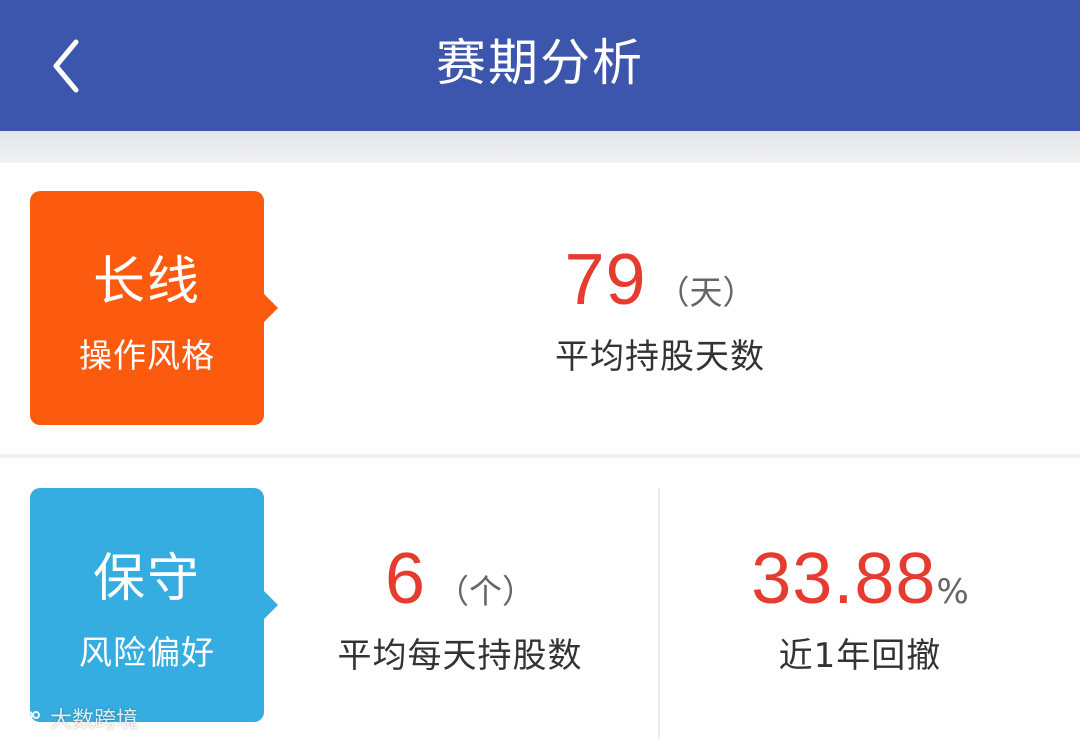 This screenshot has height=739, width=1080. I want to click on operation-style-label: 操作风格, so click(147, 355).